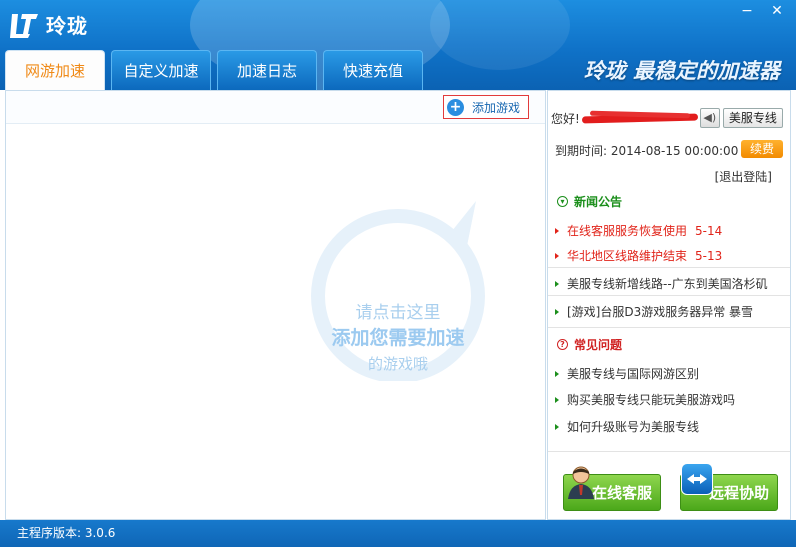  What do you see at coordinates (743, 176) in the screenshot?
I see `logout-link: [退出登陆]` at bounding box center [743, 176].